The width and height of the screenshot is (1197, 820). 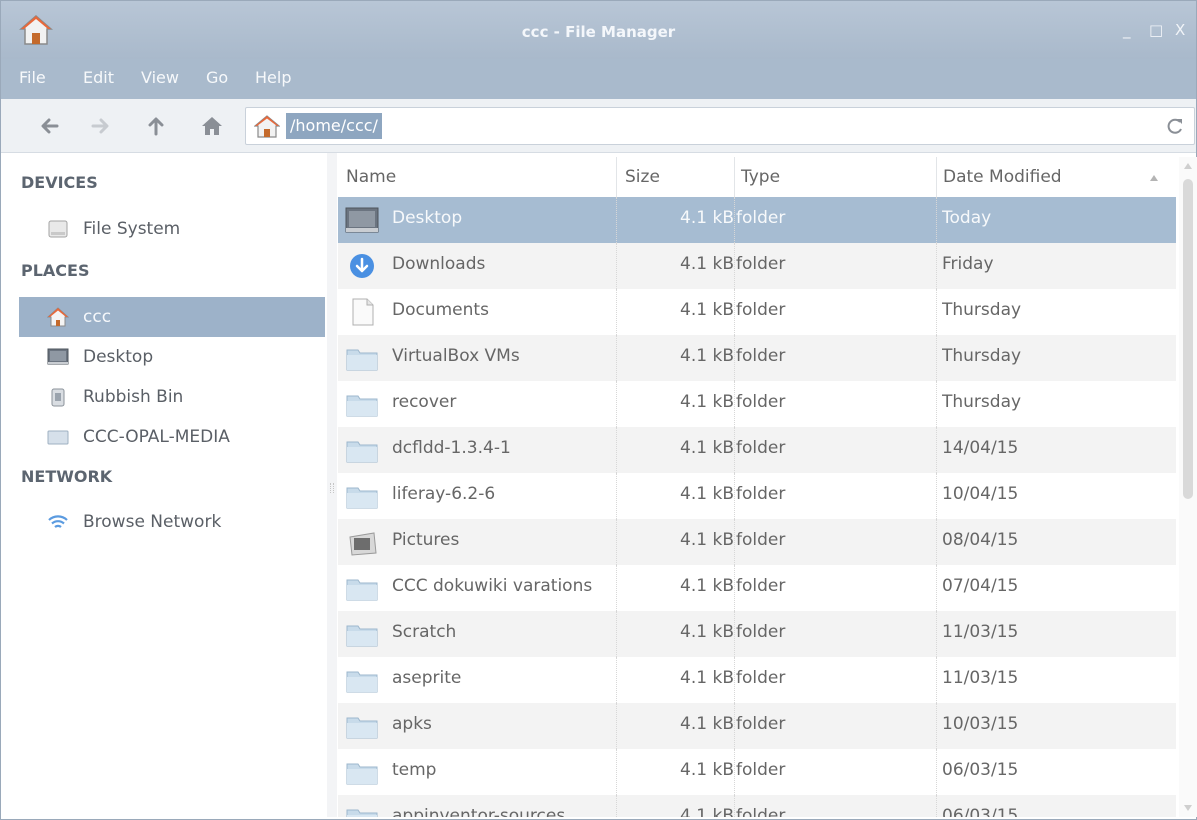 What do you see at coordinates (152, 522) in the screenshot?
I see `sidebar-item-label: Browse Network` at bounding box center [152, 522].